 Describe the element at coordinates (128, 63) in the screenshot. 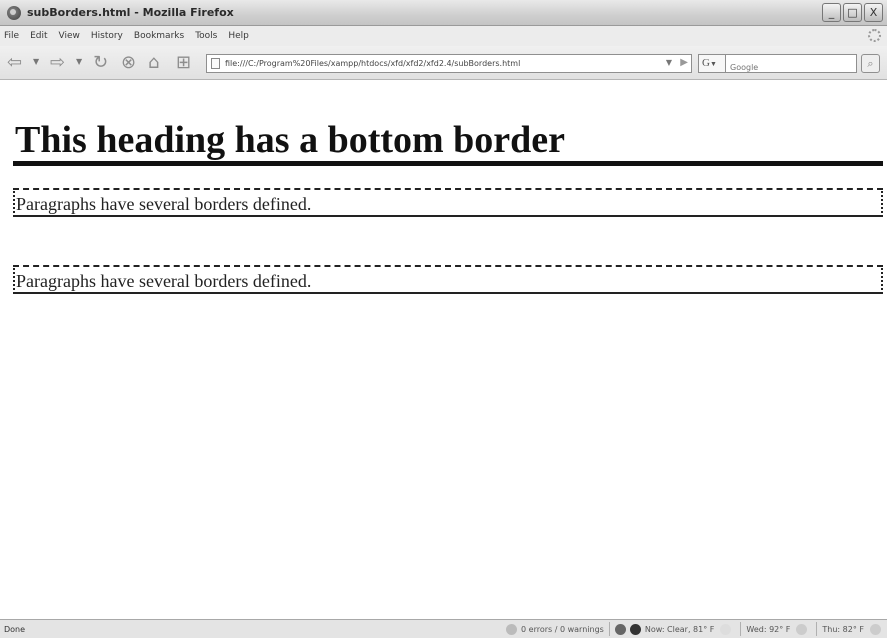

I see `stop-icon: ⊗` at that location.